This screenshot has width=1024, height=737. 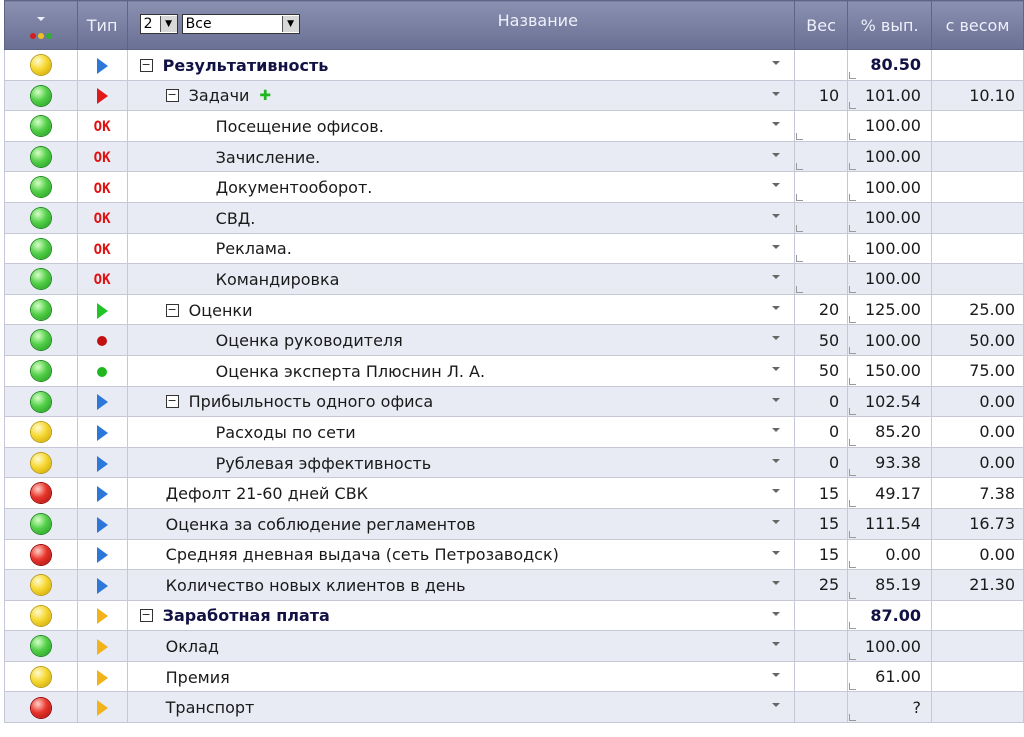 I want to click on sort-caret-icon, so click(x=40, y=18).